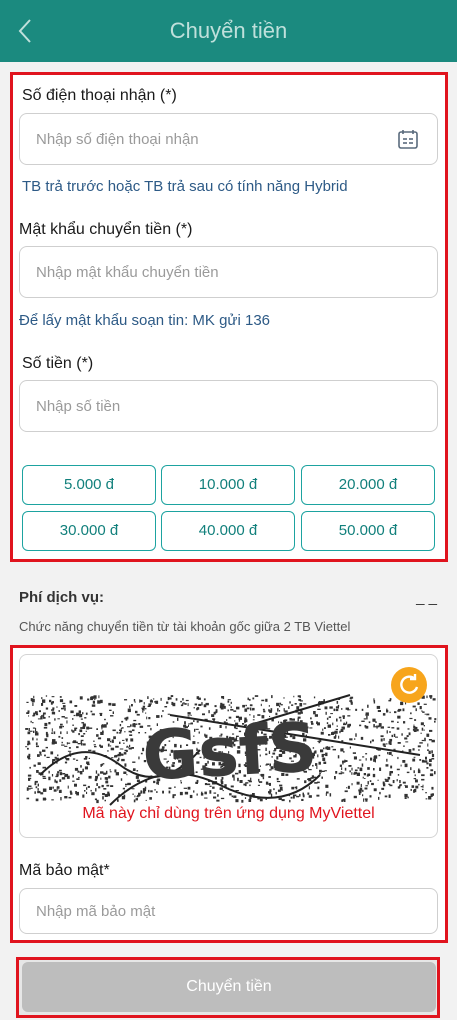  What do you see at coordinates (426, 597) in the screenshot?
I see `fee-value: _ _` at bounding box center [426, 597].